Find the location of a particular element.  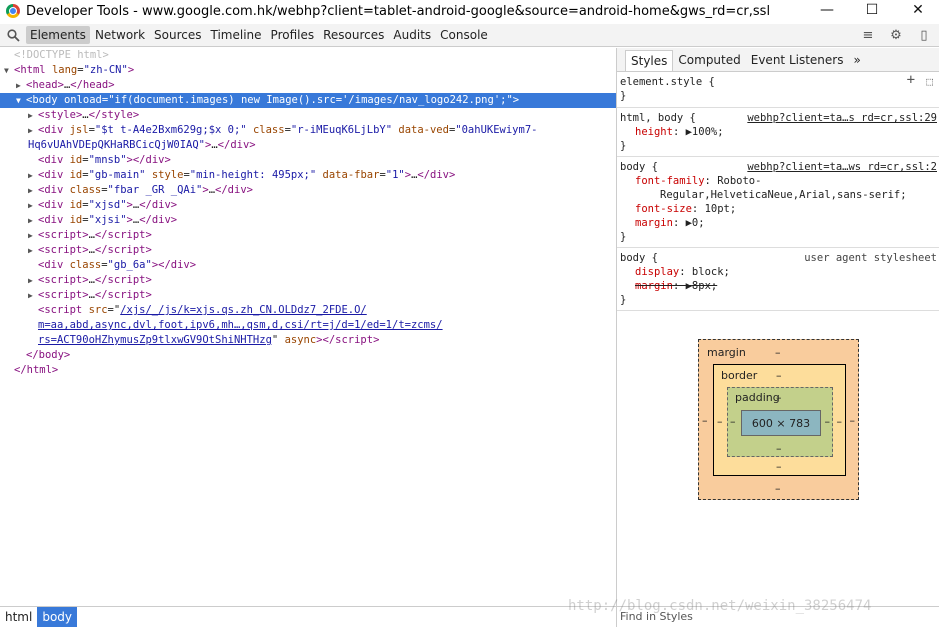

dom-node-div-xjsd: ▶ <div id="xjsd">…</div> is located at coordinates (308, 205).